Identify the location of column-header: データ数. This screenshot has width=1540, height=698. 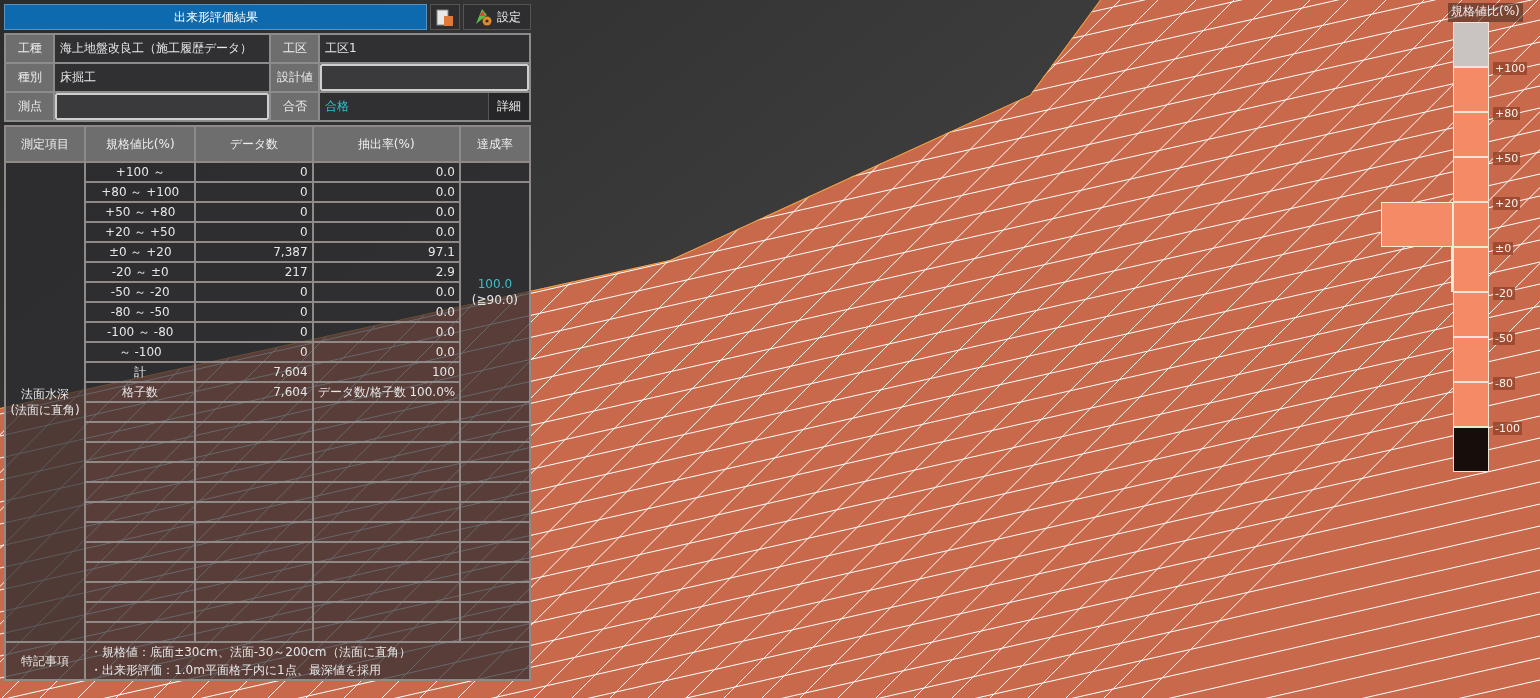
(254, 144).